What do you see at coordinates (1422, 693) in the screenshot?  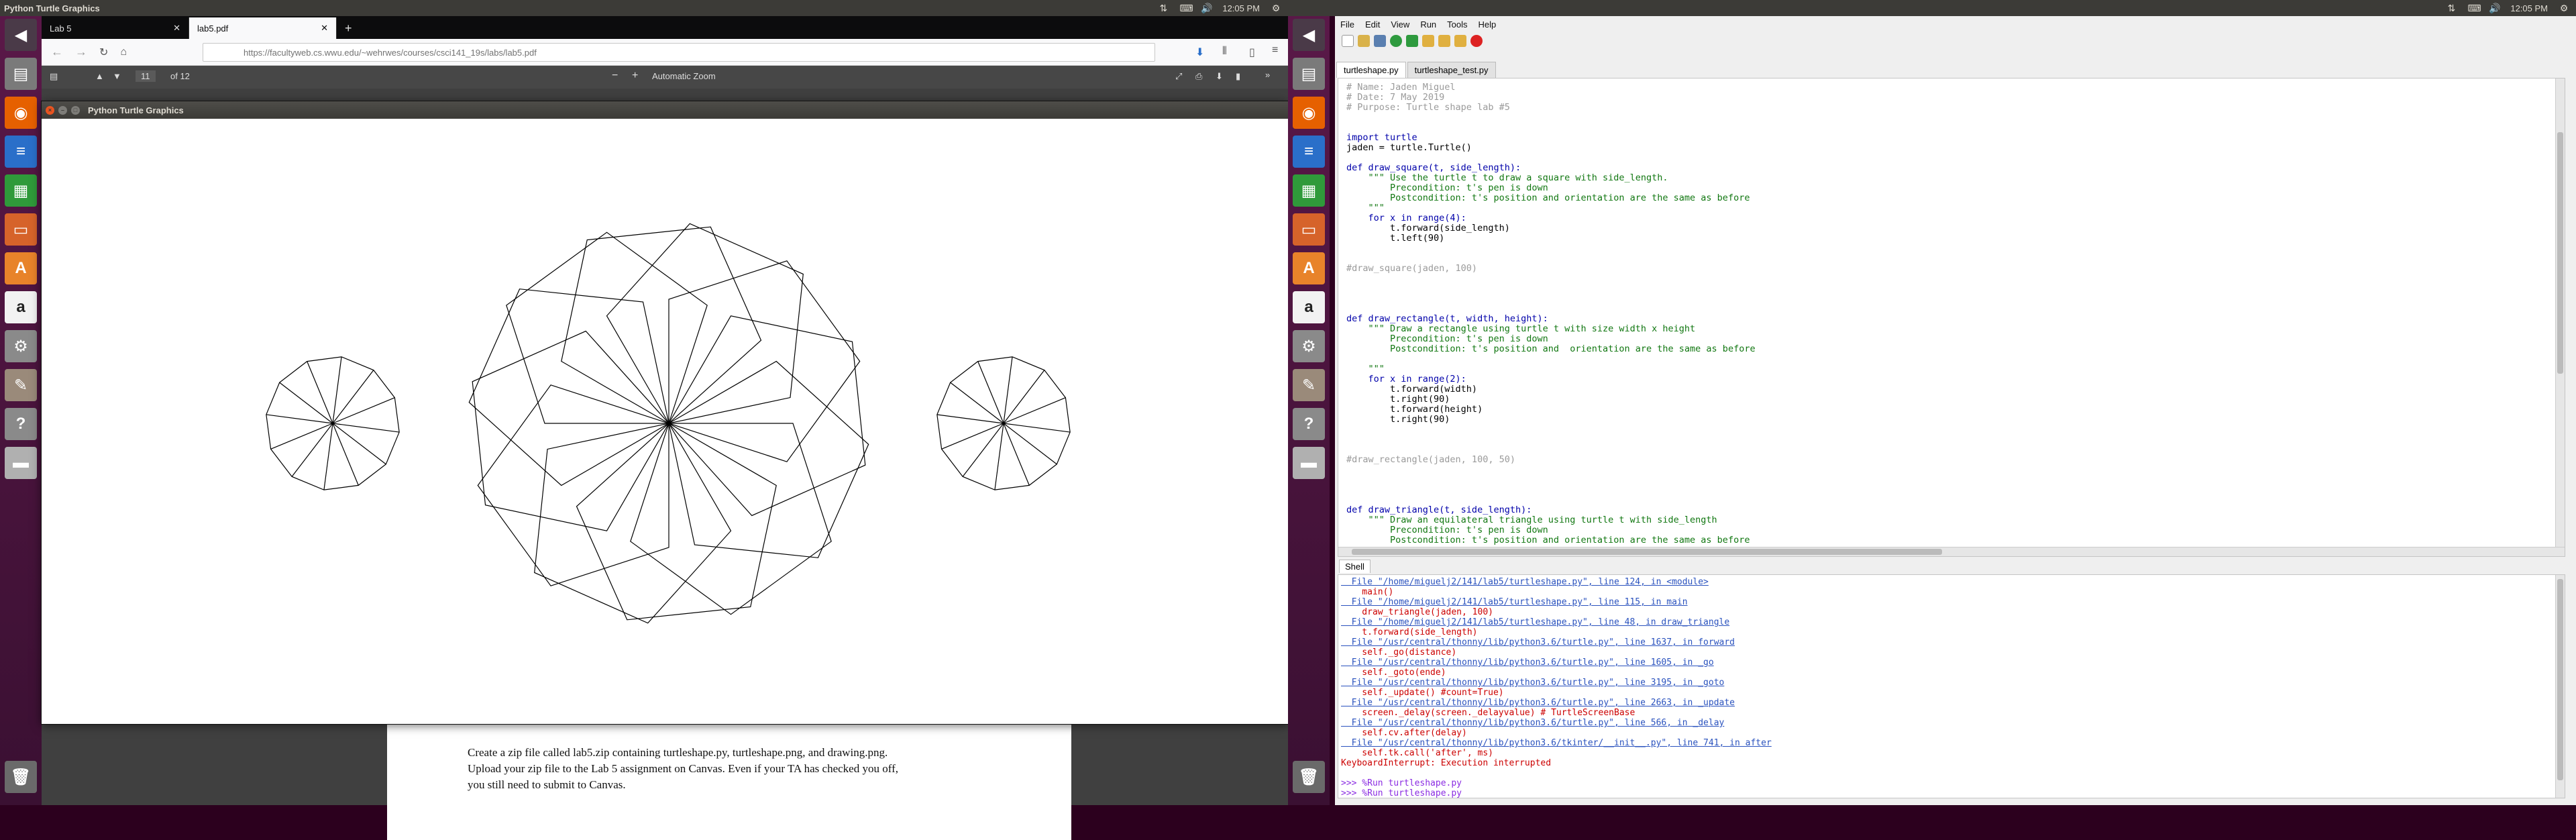 I see `shell-line: self._update() #count=True)` at bounding box center [1422, 693].